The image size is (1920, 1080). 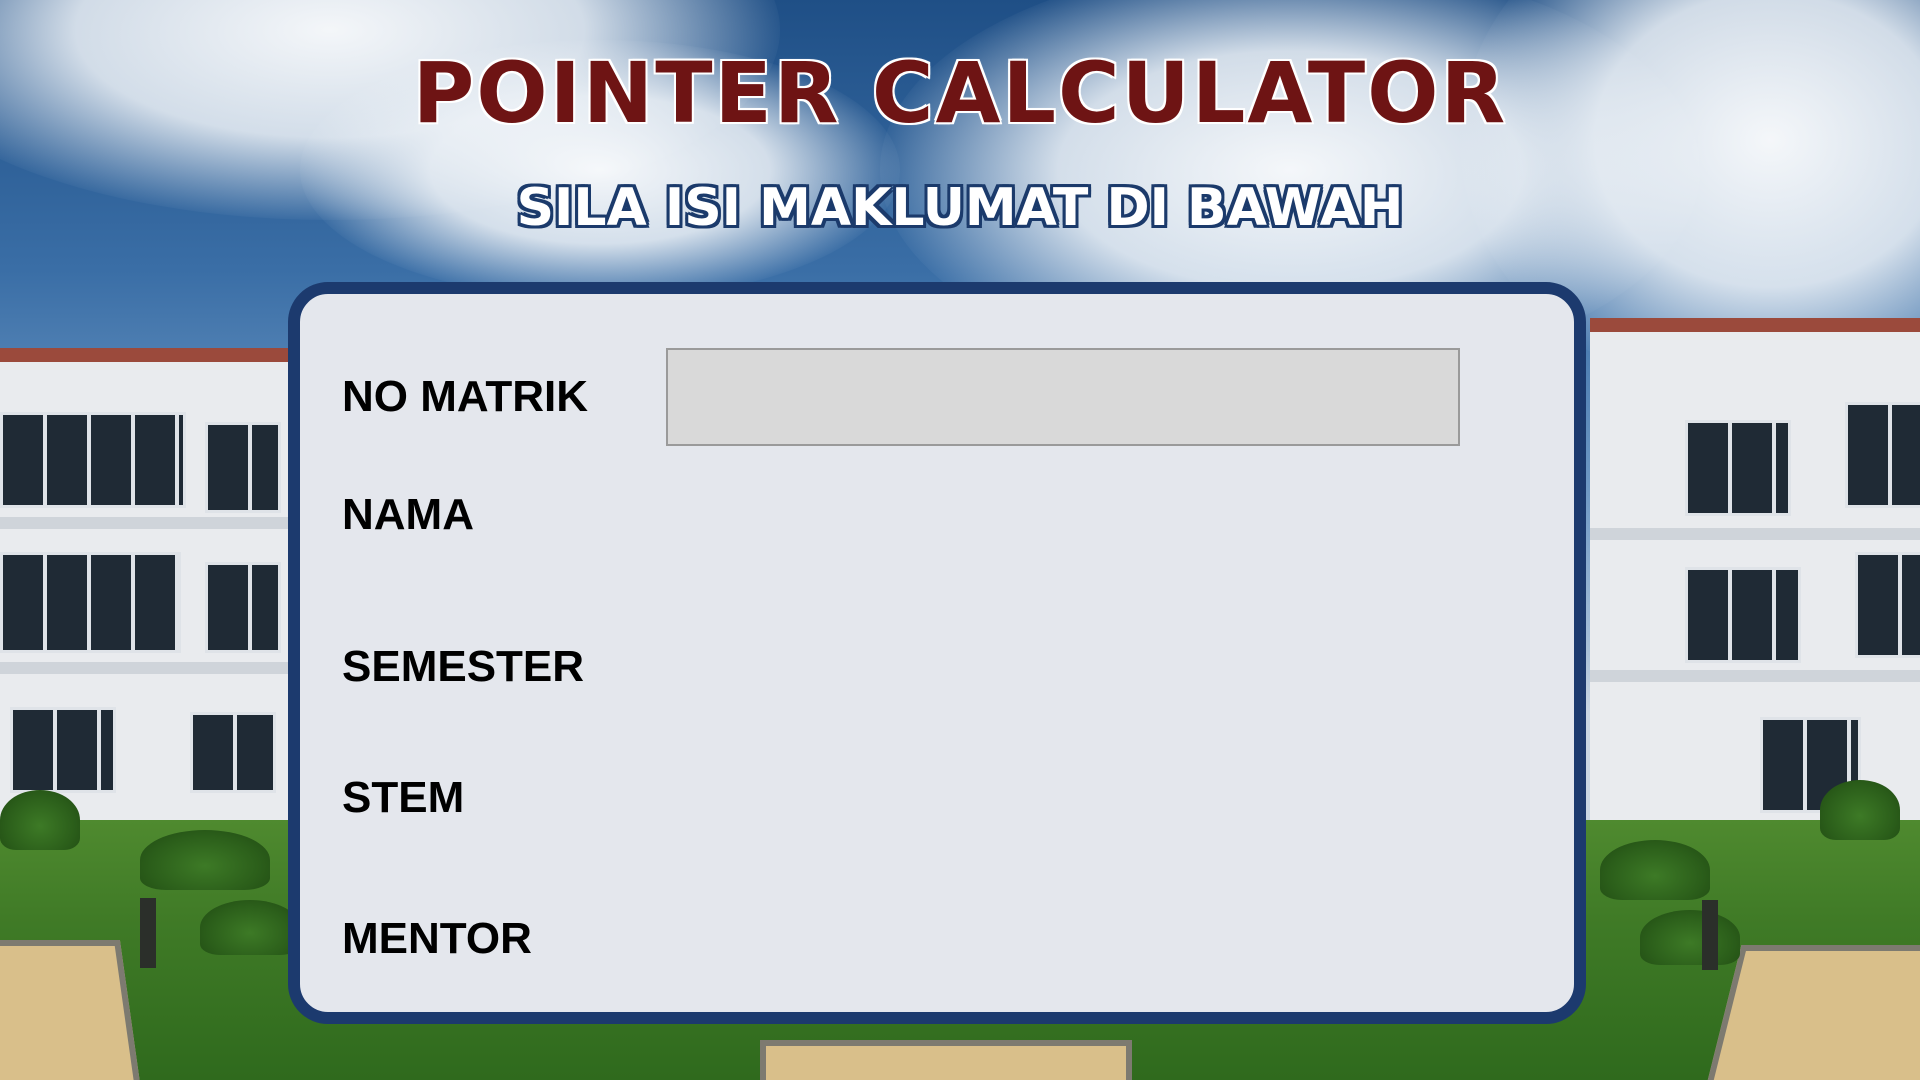 I want to click on building-left, so click(x=155, y=590).